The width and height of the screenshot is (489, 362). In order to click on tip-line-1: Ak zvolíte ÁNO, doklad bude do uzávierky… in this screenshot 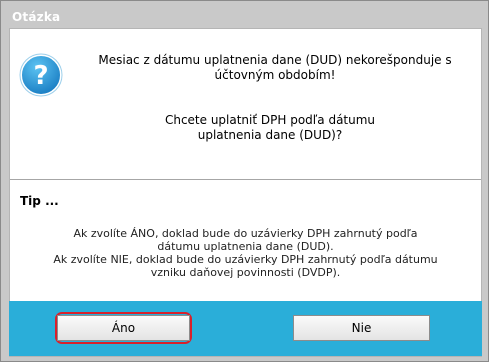, I will do `click(245, 233)`.